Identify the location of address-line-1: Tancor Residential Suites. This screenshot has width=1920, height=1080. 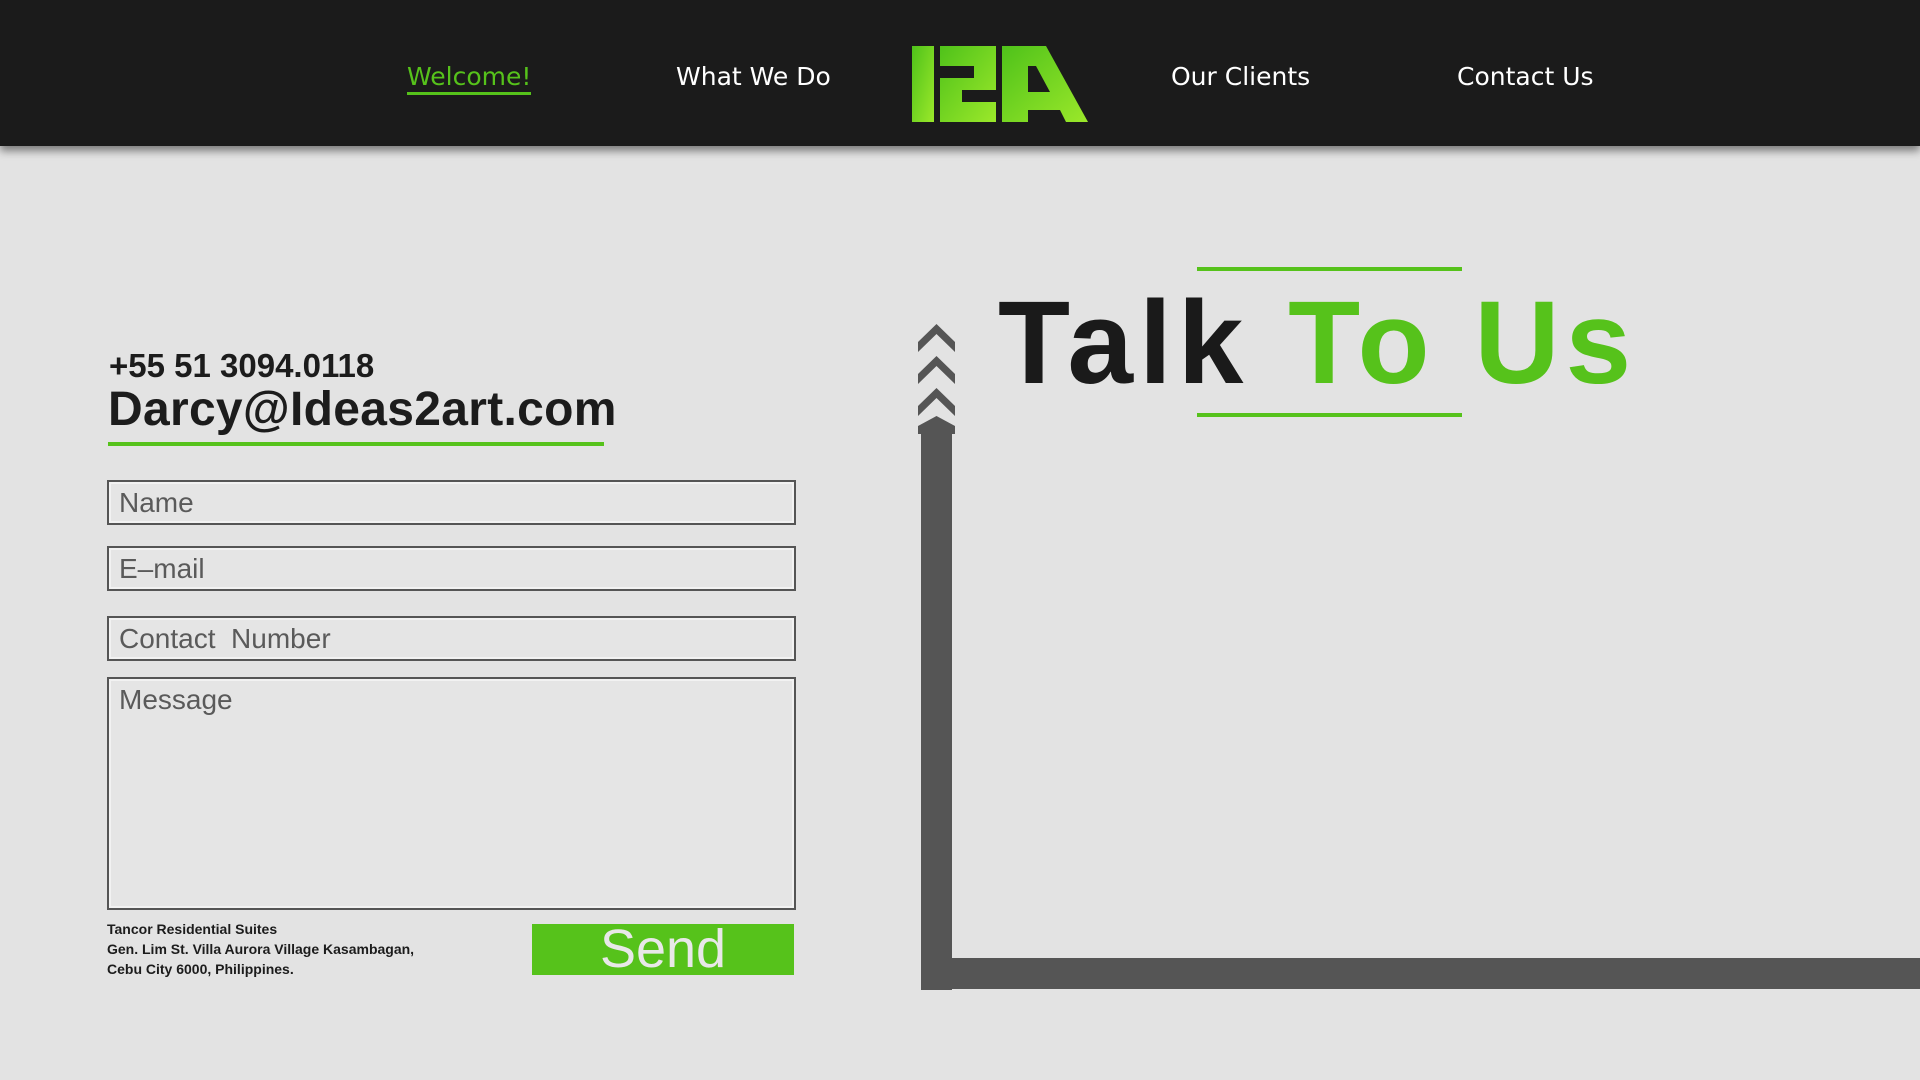
(192, 929).